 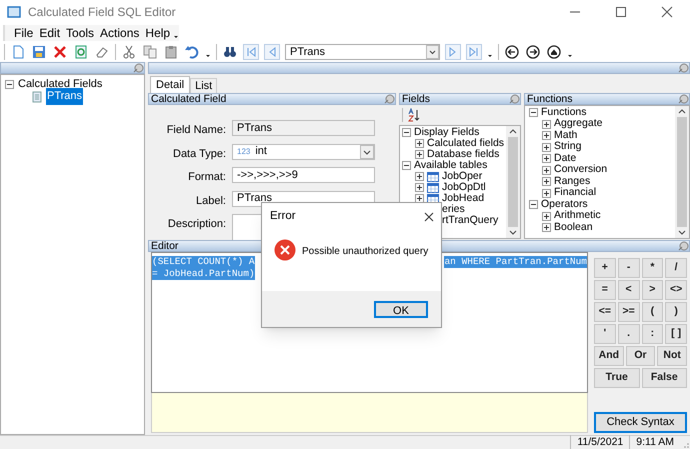 I want to click on save-icon, so click(x=39, y=52).